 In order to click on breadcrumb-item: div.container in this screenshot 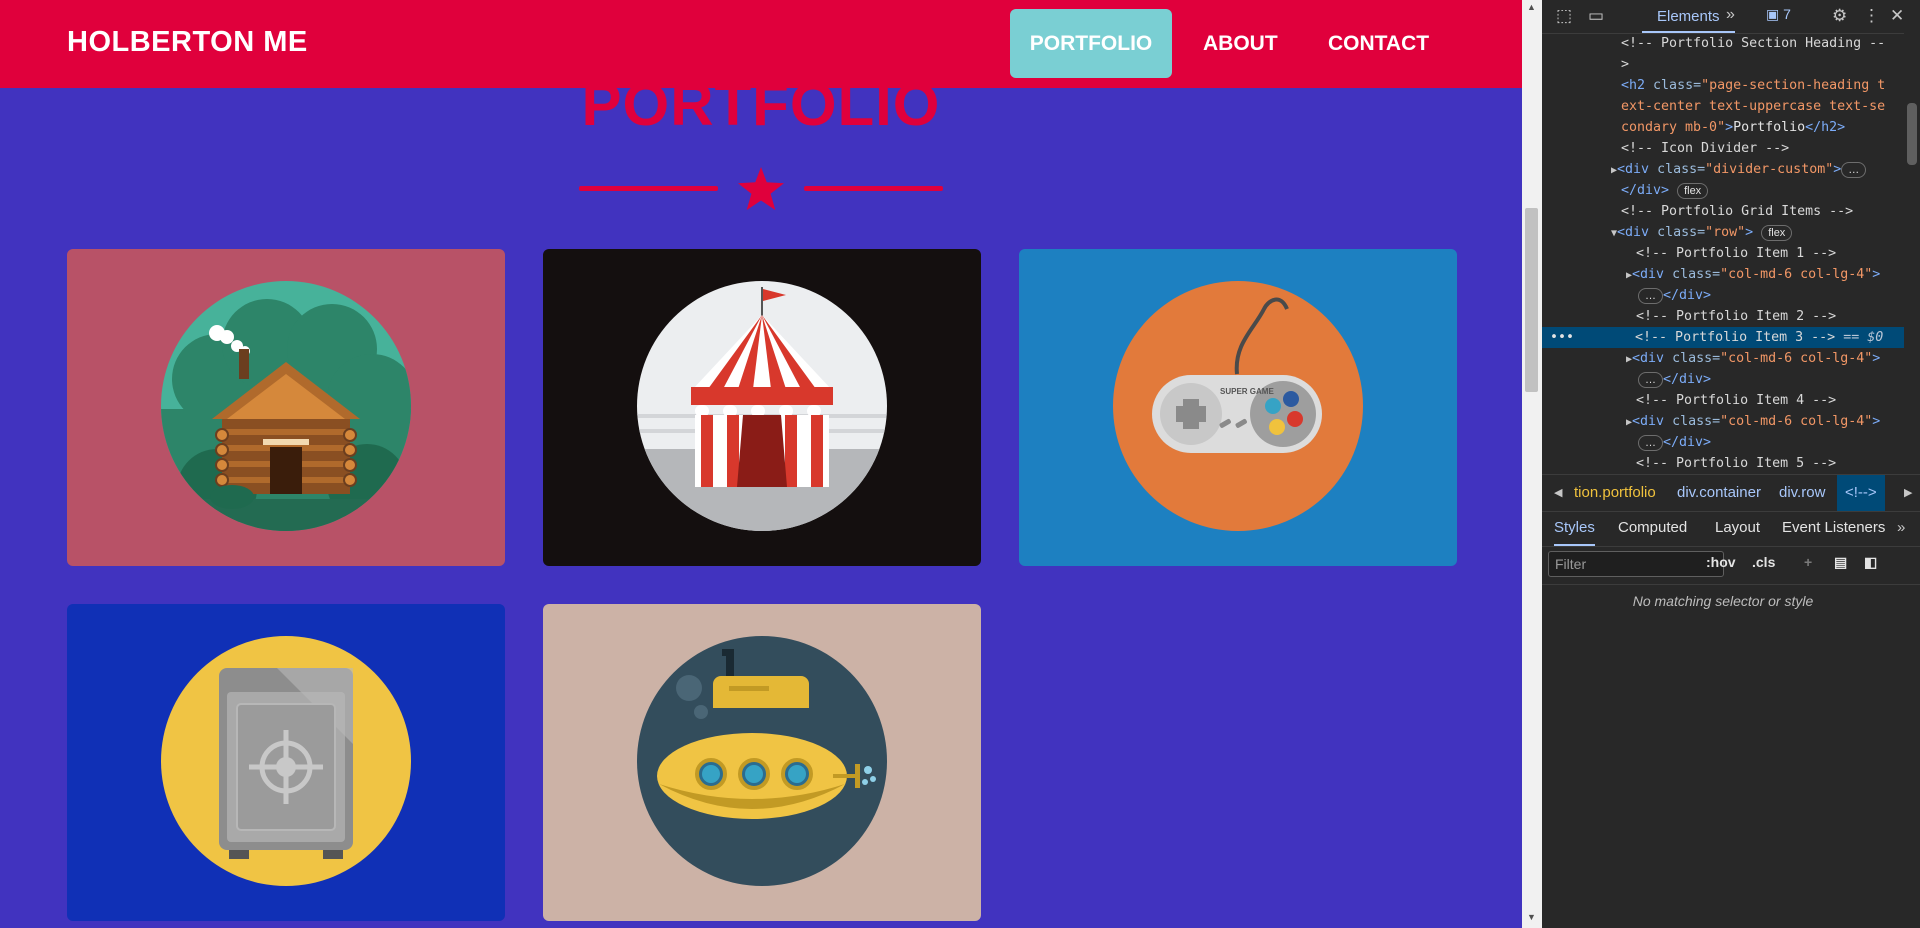, I will do `click(1719, 493)`.